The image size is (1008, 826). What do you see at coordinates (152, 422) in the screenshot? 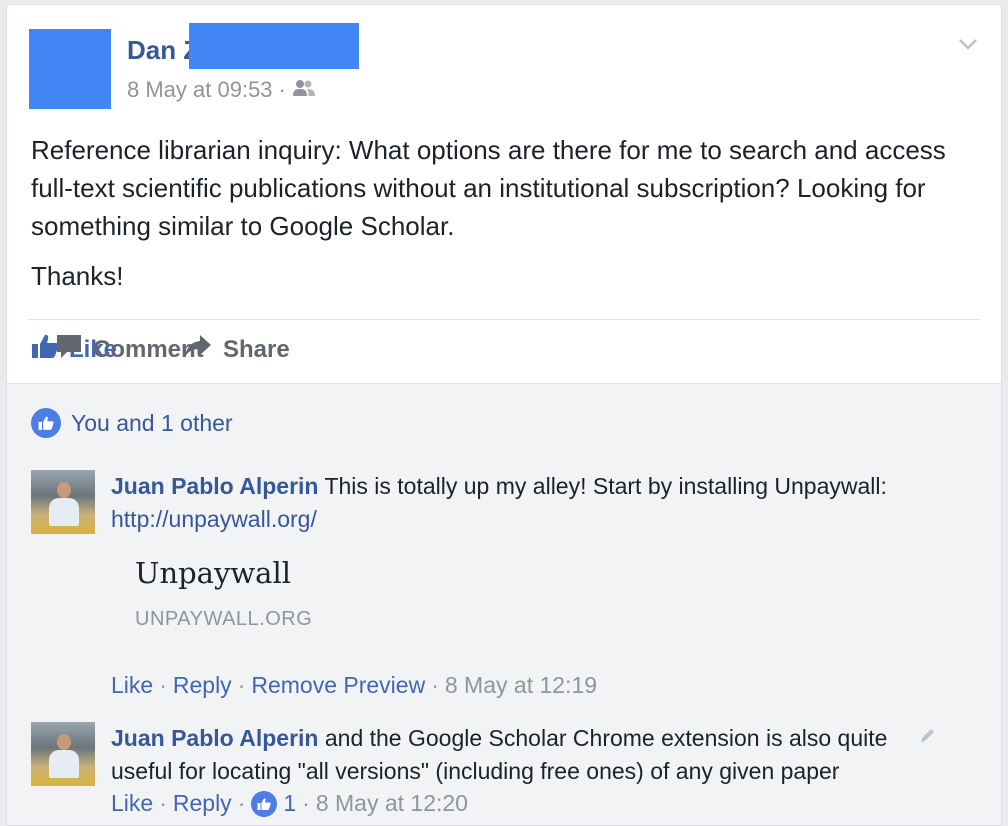
I see `likes-summary-text: You and 1 other` at bounding box center [152, 422].